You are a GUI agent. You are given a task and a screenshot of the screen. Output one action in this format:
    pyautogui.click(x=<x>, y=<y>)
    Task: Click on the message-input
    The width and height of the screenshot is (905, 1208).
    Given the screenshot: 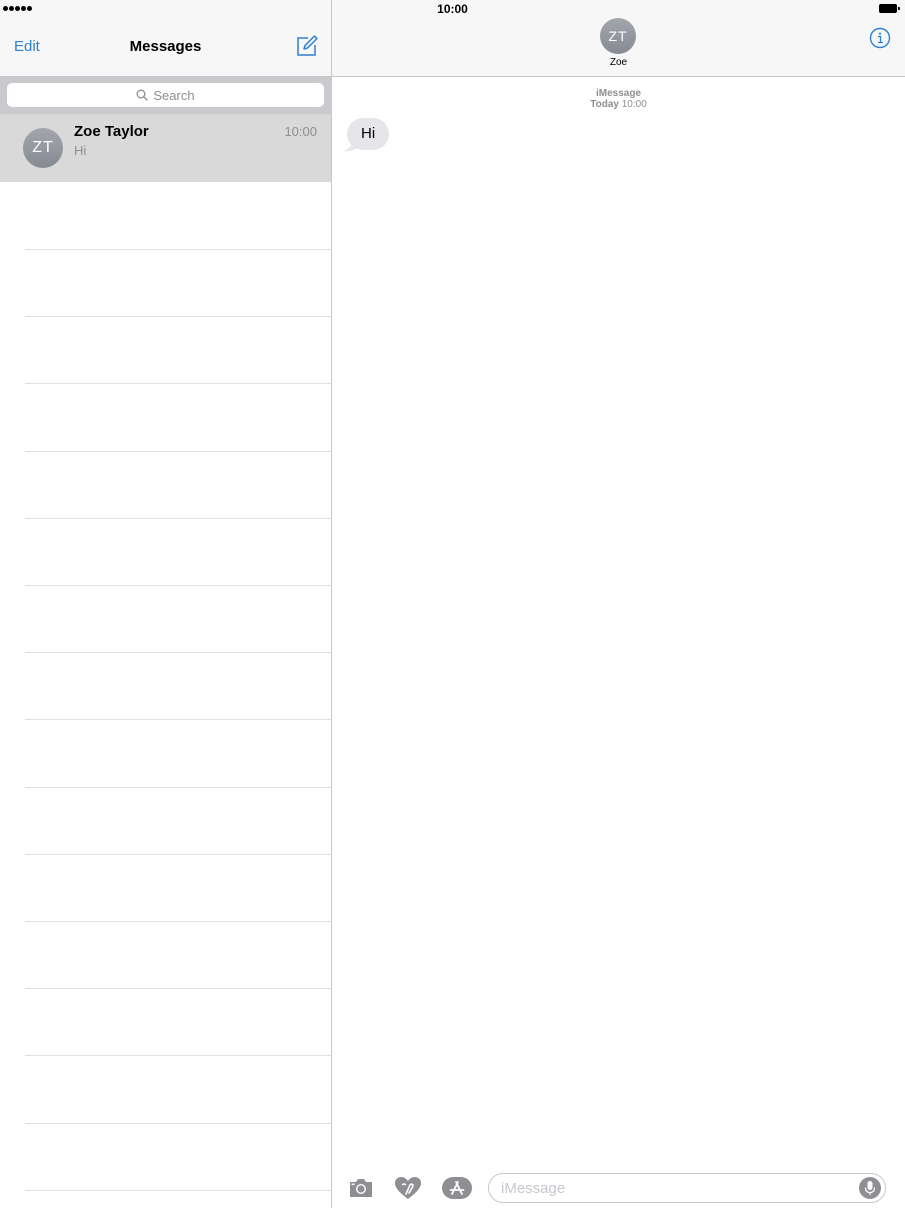 What is the action you would take?
    pyautogui.click(x=671, y=1188)
    